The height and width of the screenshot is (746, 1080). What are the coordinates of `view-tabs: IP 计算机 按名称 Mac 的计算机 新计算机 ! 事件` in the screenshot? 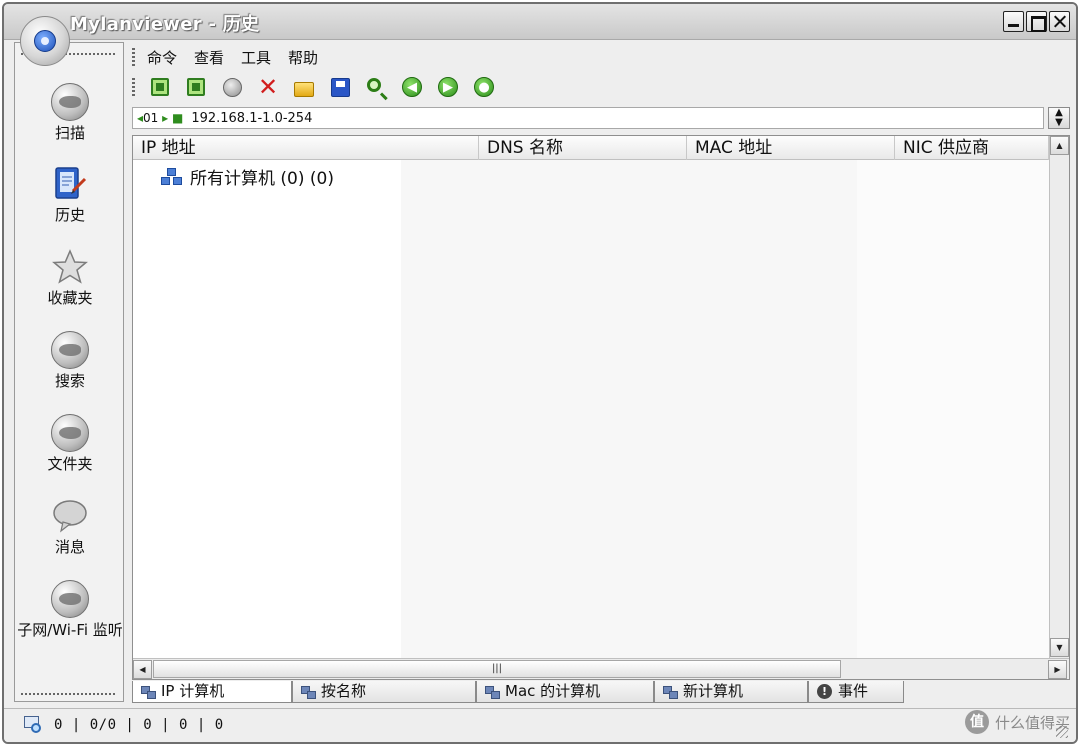 It's located at (518, 692).